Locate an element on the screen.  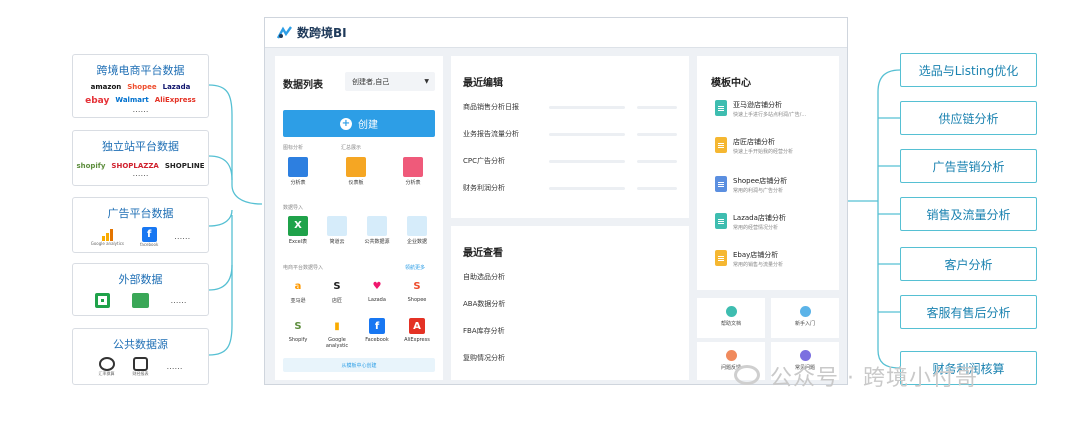
table-icon is located at coordinates (413, 167).